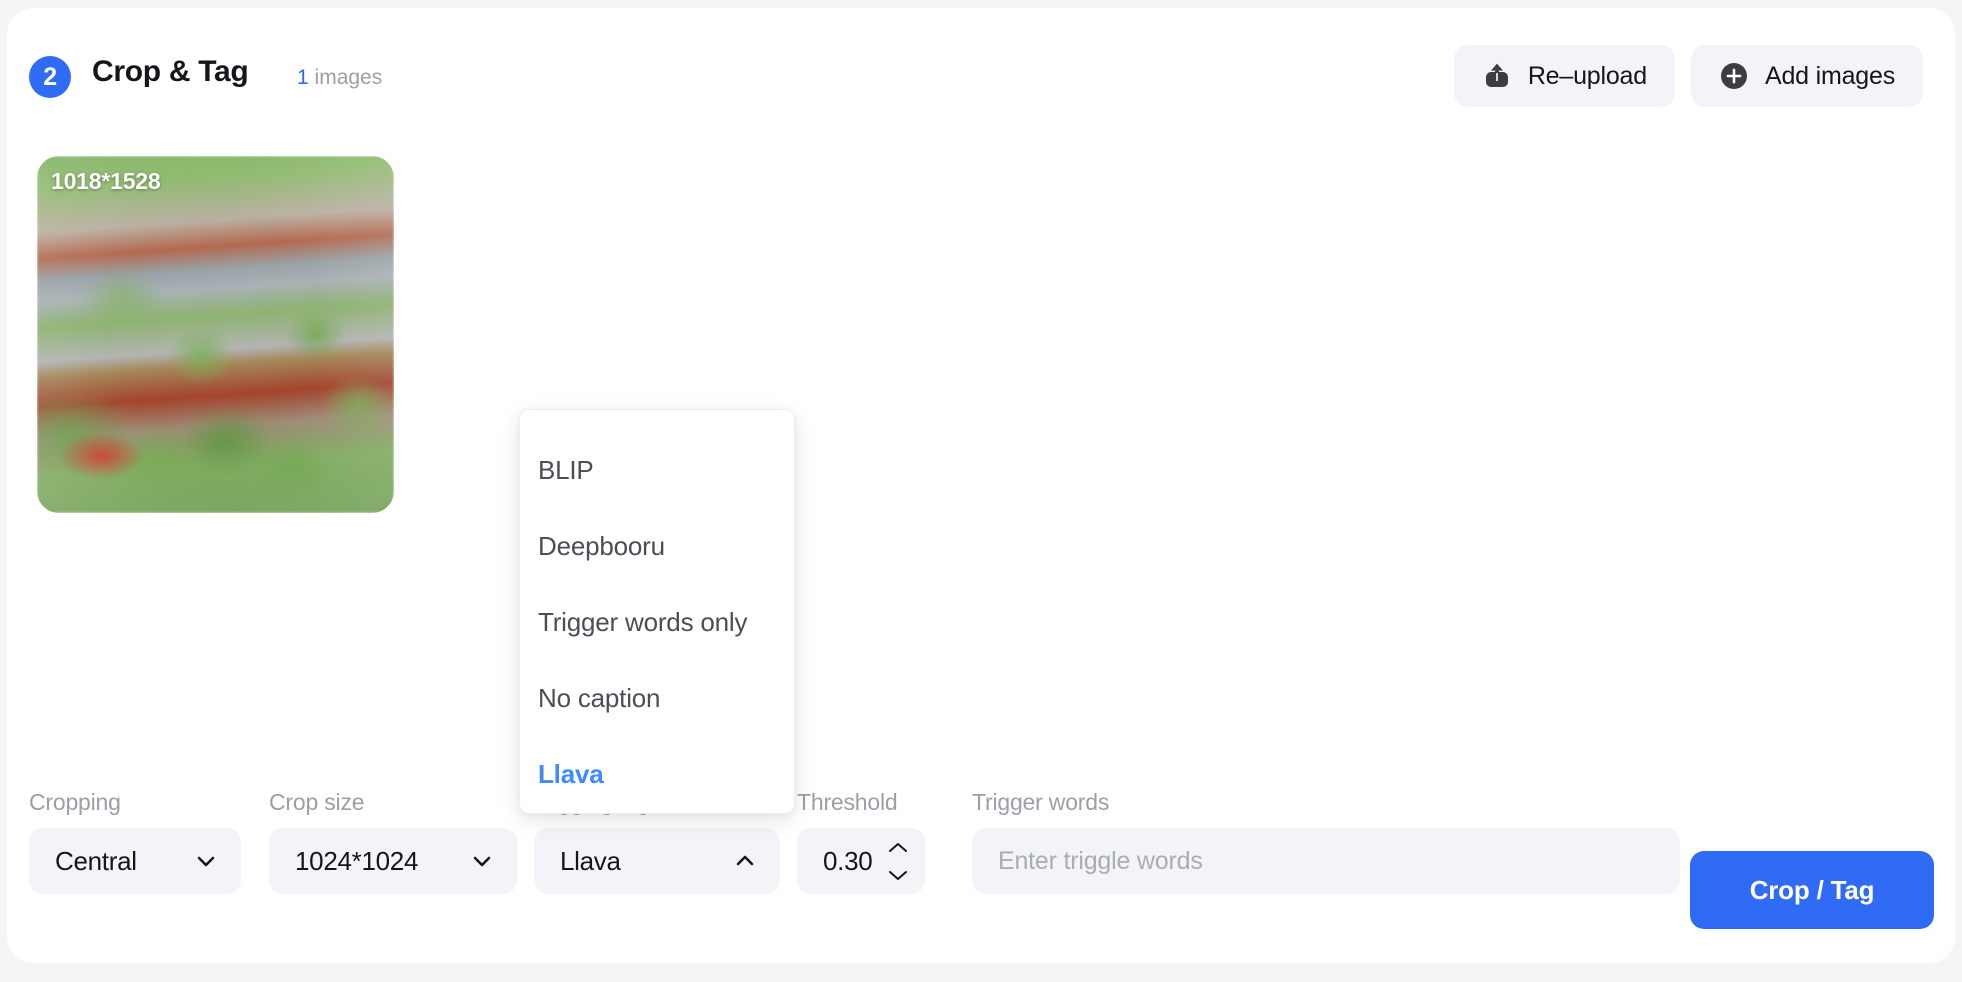 This screenshot has width=1962, height=982. Describe the element at coordinates (898, 861) in the screenshot. I see `threshold-stepper-buttons` at that location.